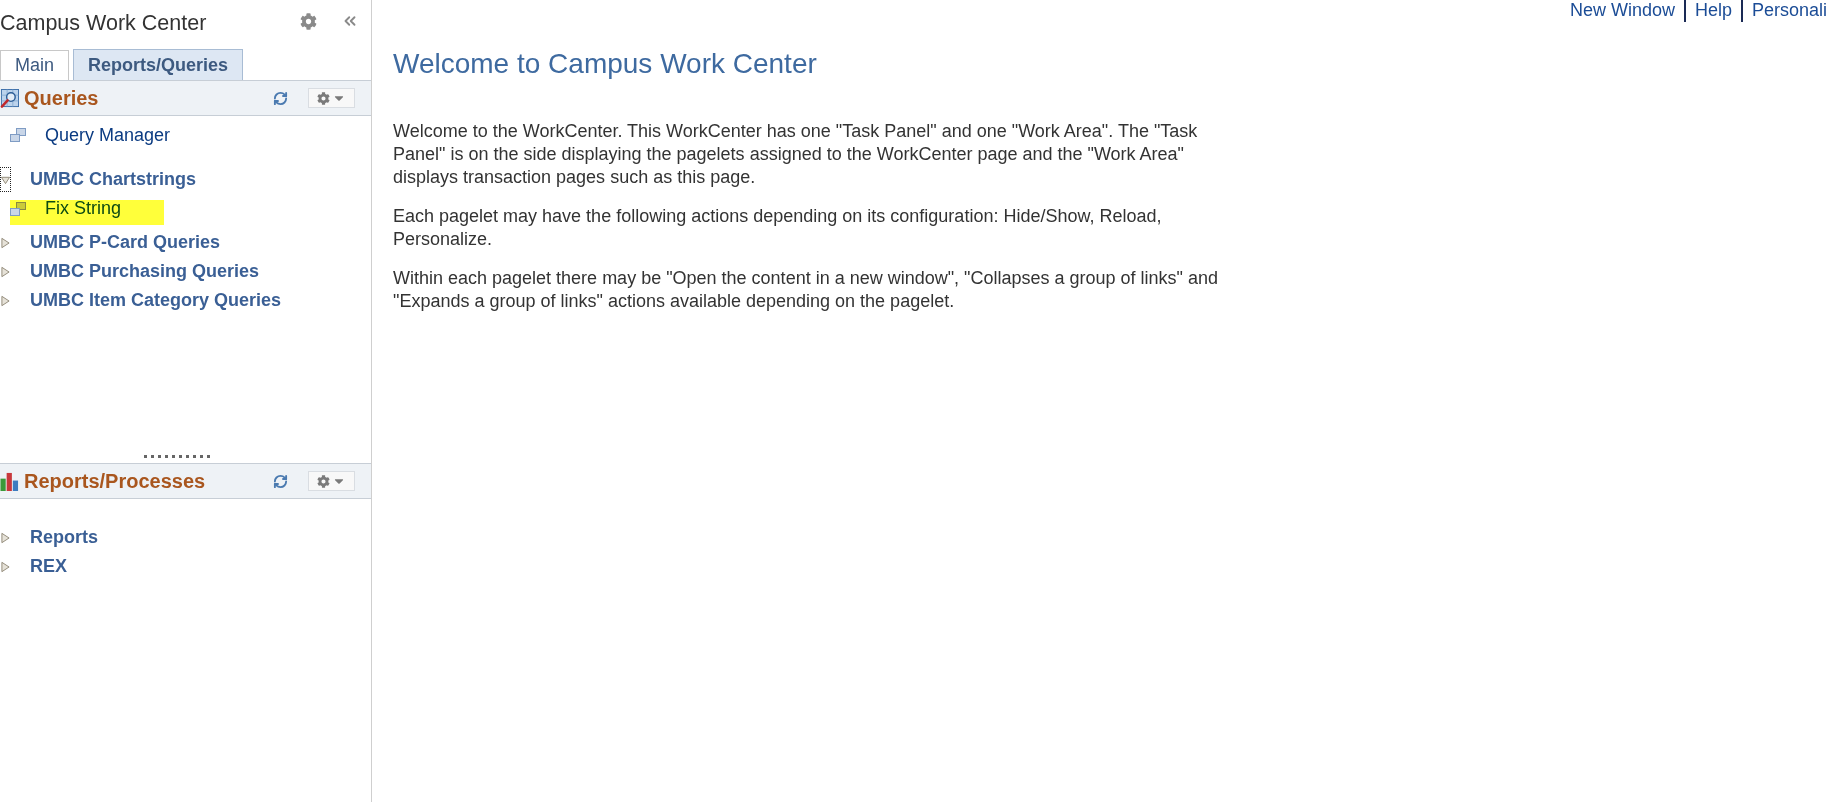  What do you see at coordinates (87, 212) in the screenshot?
I see `query-link: Fix String` at bounding box center [87, 212].